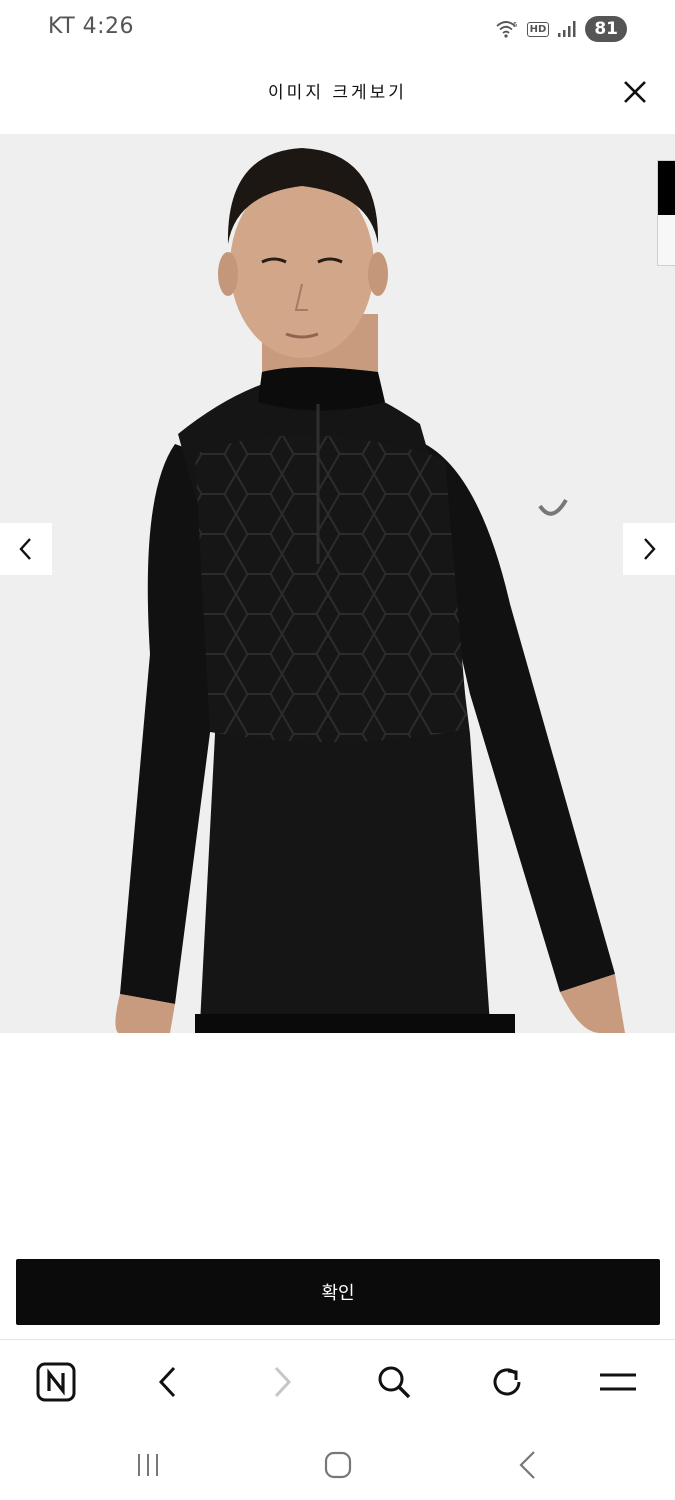 This screenshot has height=1500, width=675. I want to click on next-image-thumbnail, so click(666, 213).